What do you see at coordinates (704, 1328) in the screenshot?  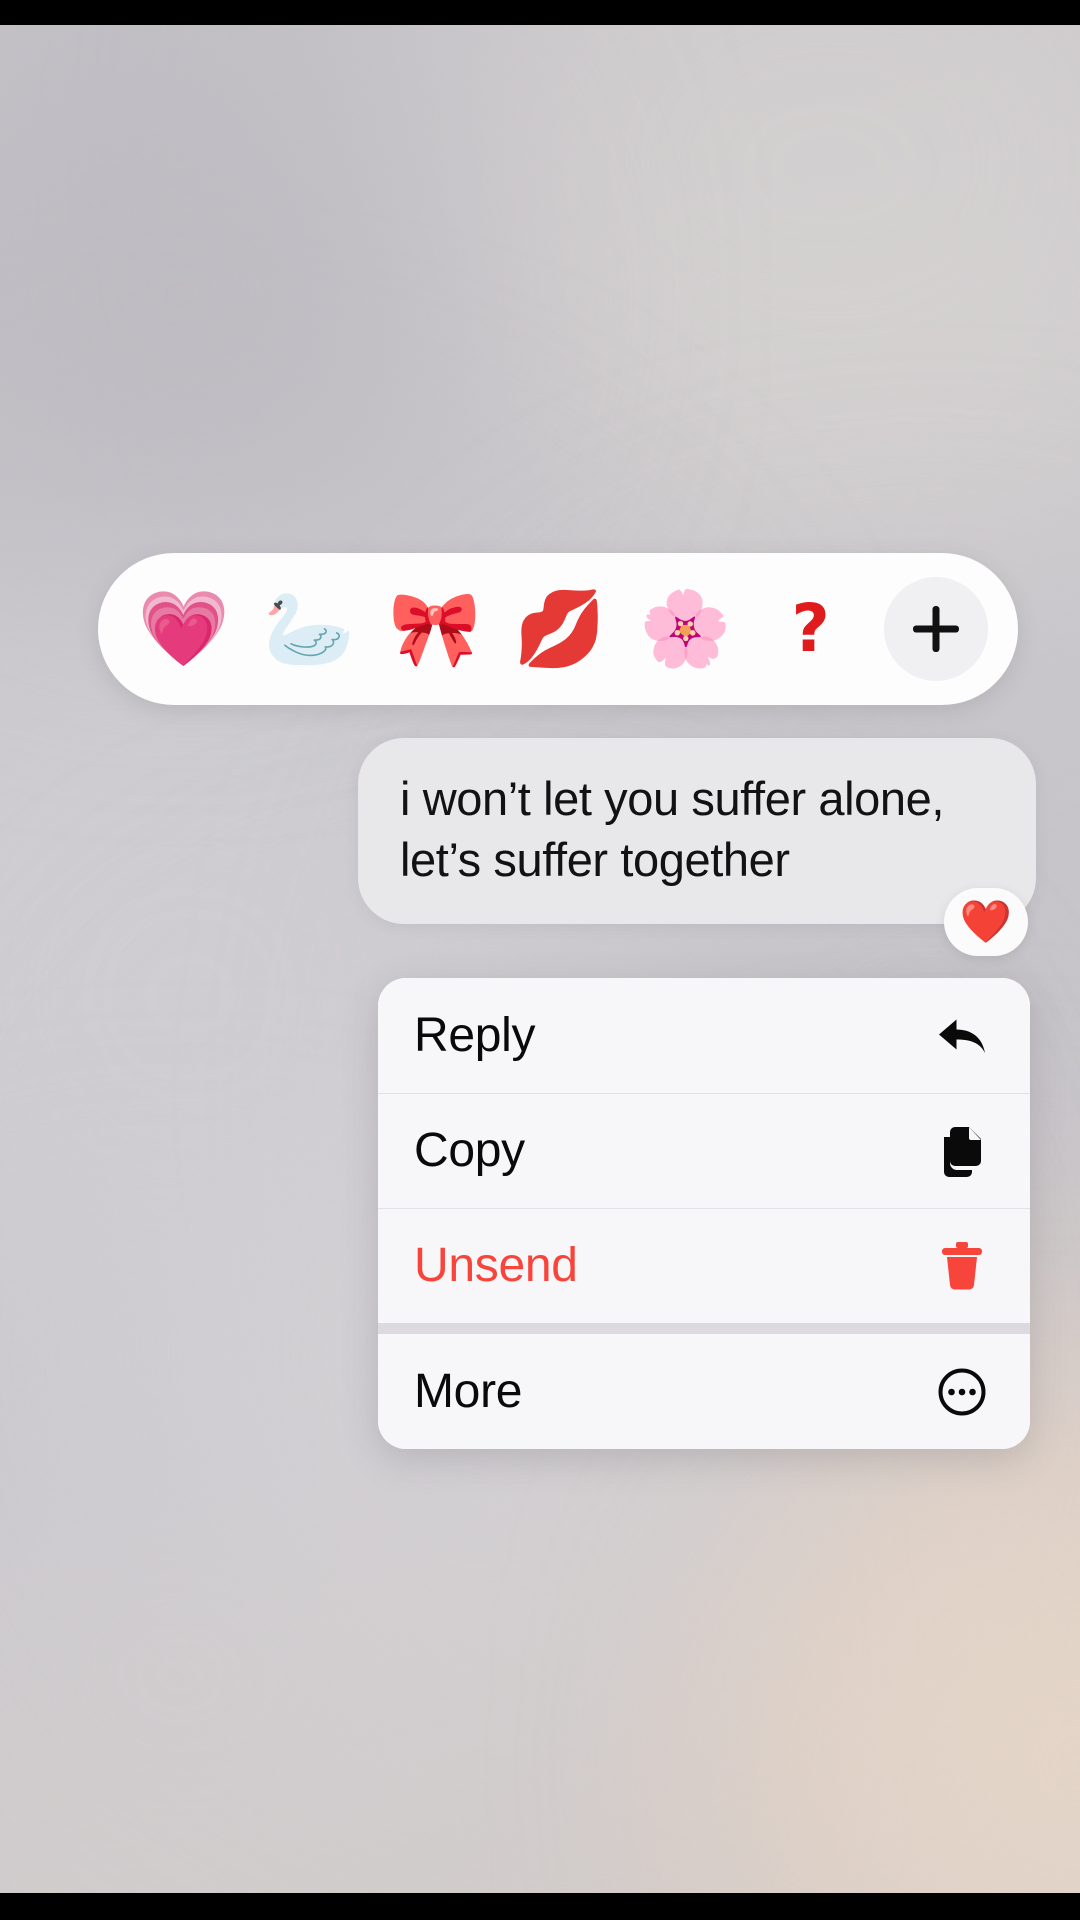 I see `context-menu-separator` at bounding box center [704, 1328].